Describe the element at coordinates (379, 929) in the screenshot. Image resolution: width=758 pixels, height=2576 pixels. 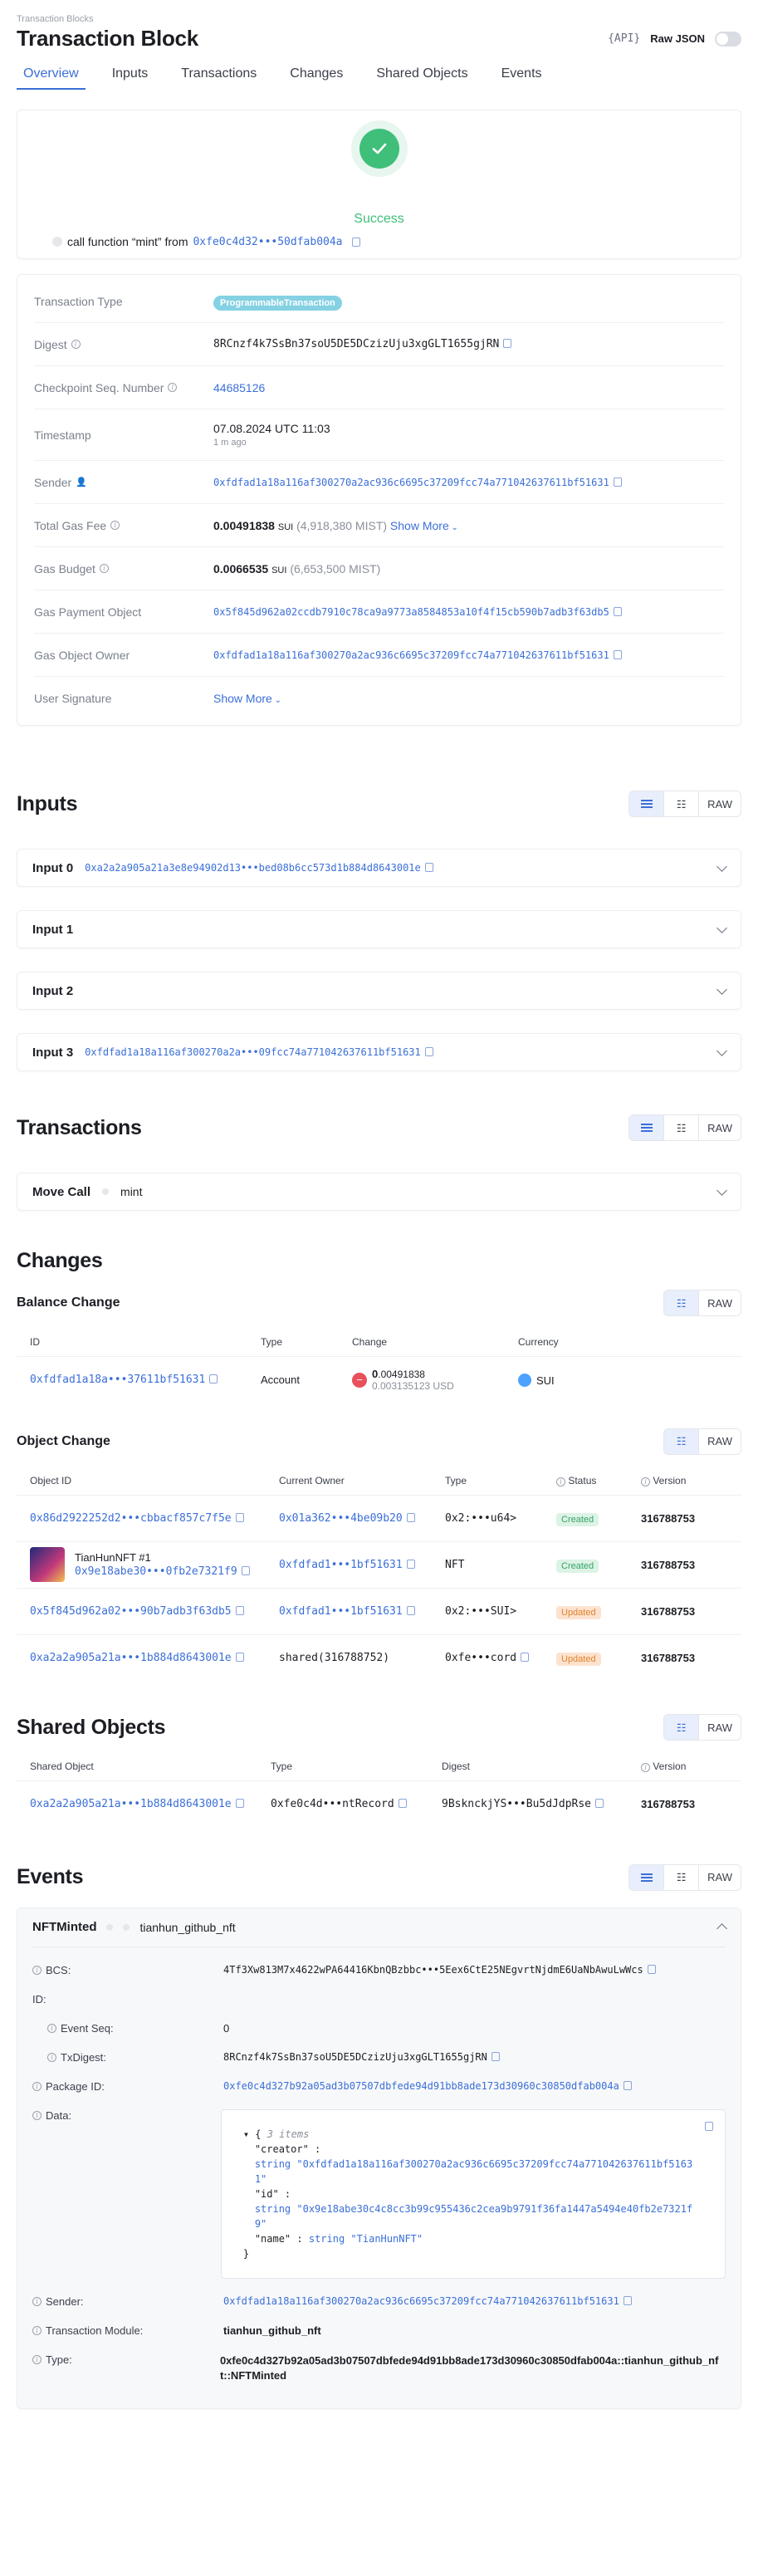
I see `input-1: Input 1` at that location.